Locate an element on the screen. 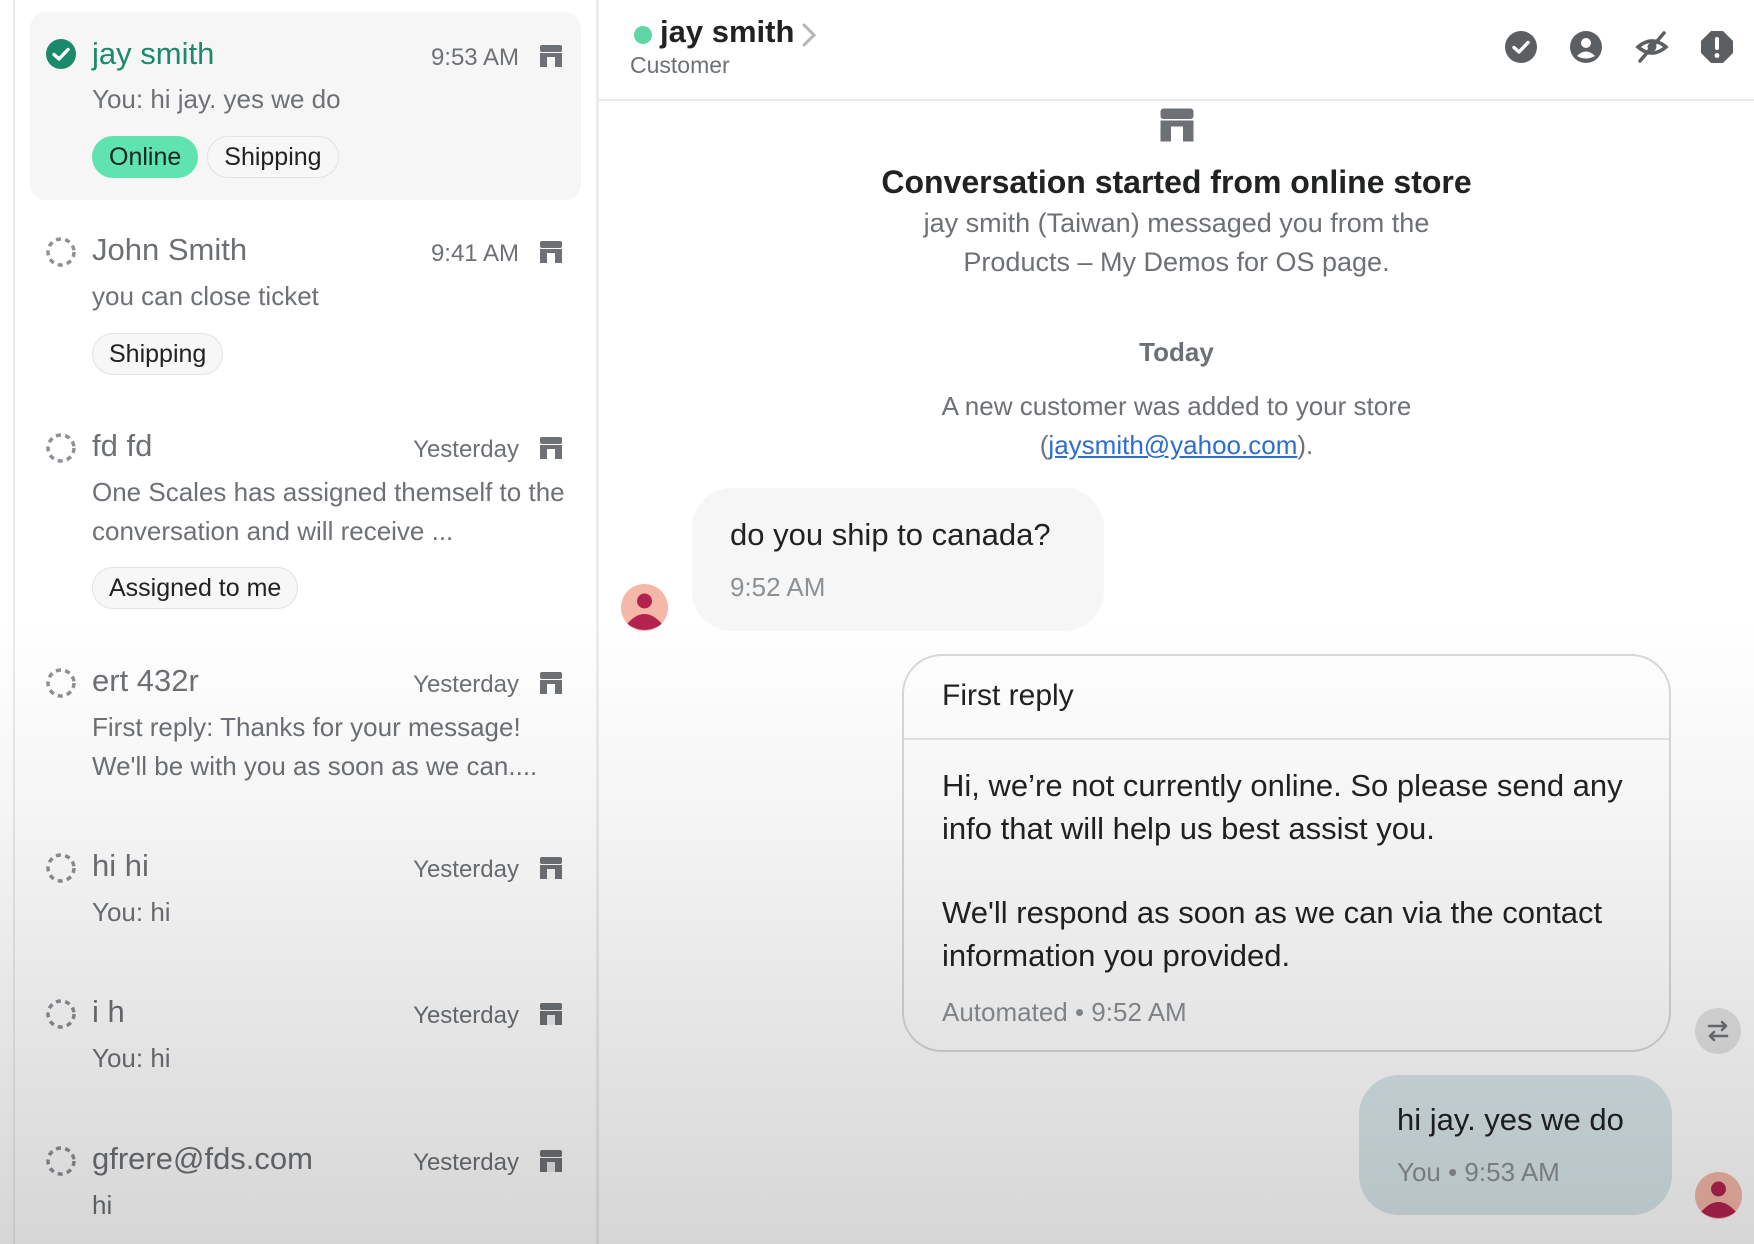  customer-email-link: jaysmith@yahoo.com is located at coordinates (1172, 445).